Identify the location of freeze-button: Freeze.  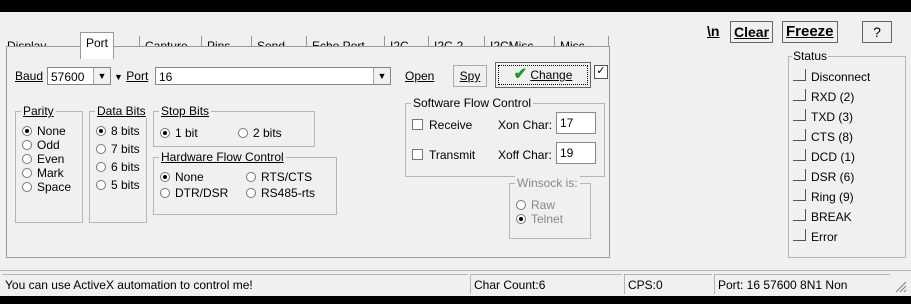
(810, 32).